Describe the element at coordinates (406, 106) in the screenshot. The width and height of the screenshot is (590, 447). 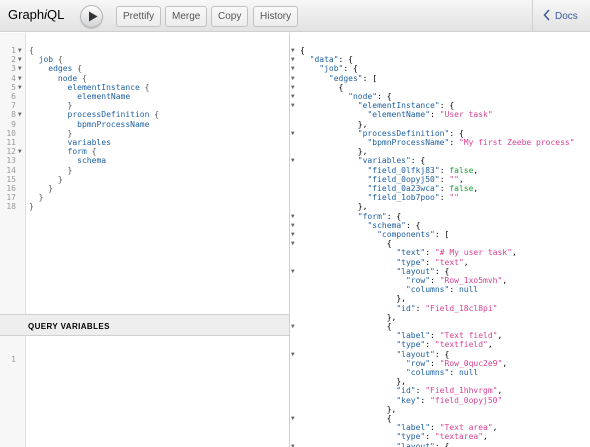
I see `result-line: "elementInstance": {` at that location.